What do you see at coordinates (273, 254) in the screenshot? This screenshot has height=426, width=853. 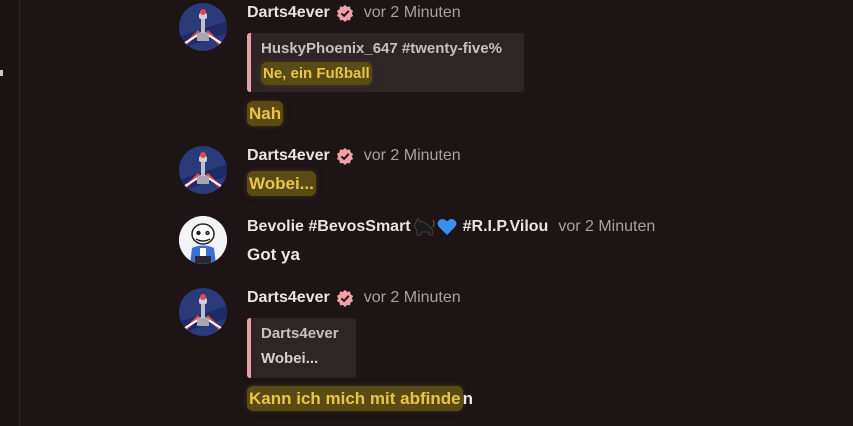 I see `message-text: Got ya` at bounding box center [273, 254].